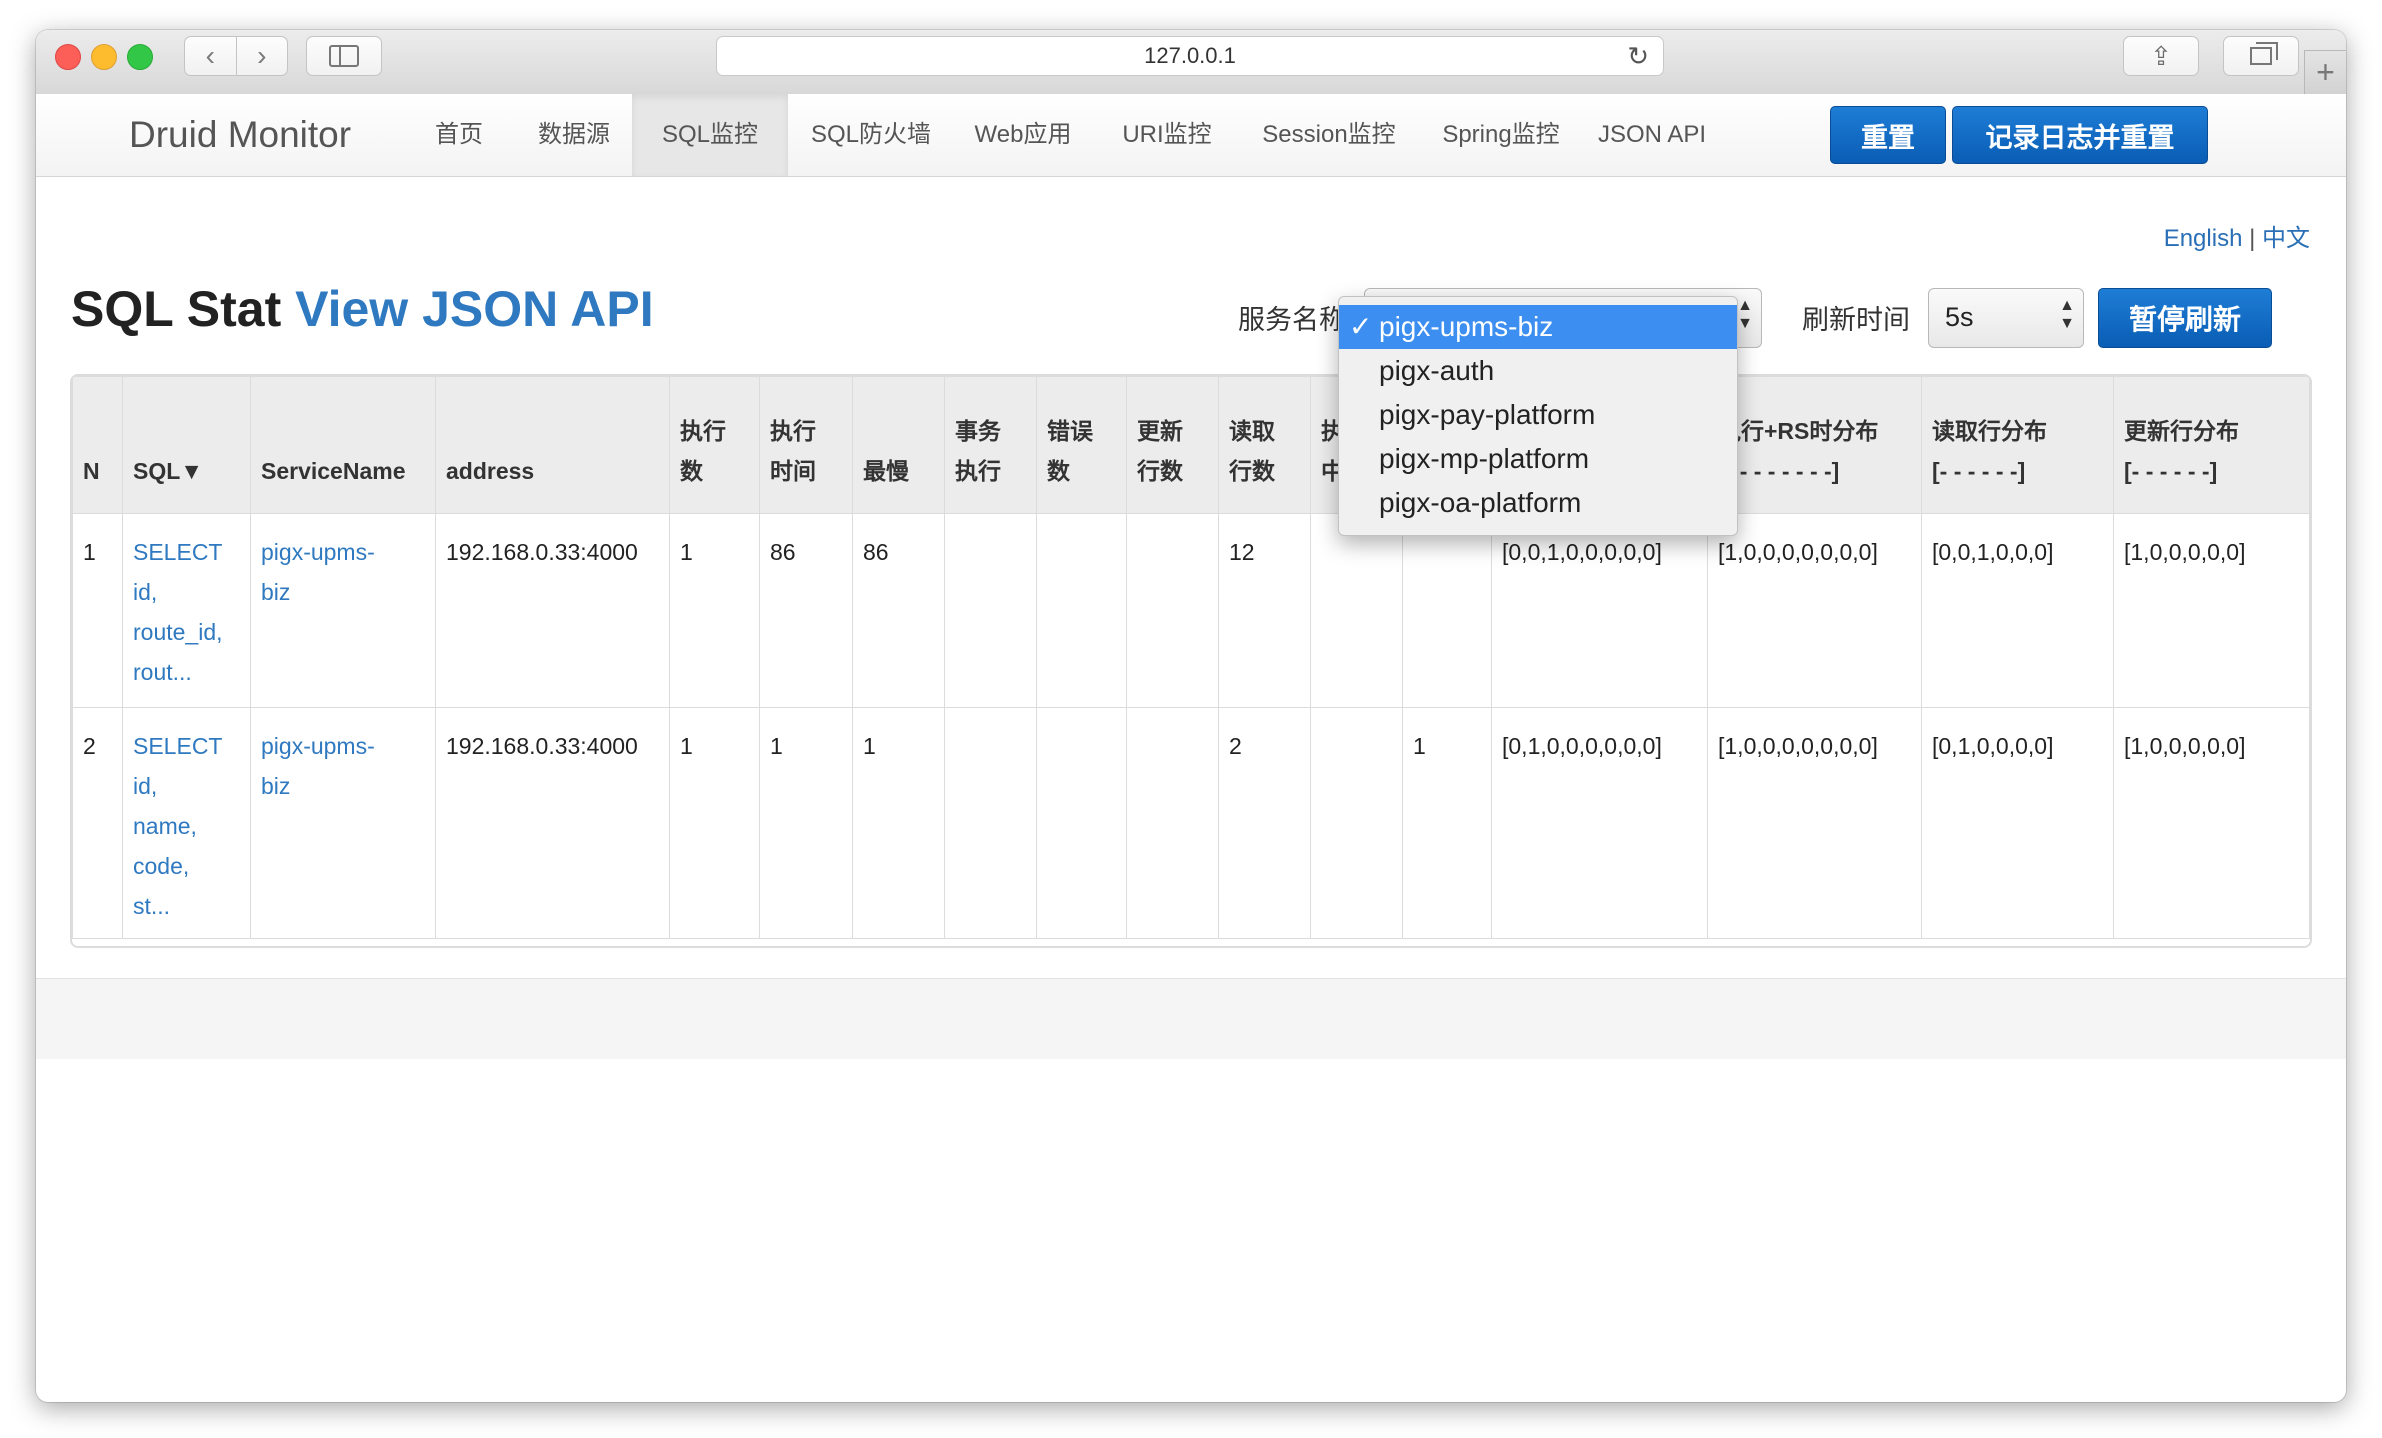  Describe the element at coordinates (1447, 823) in the screenshot. I see `cell-concurrent: 1` at that location.